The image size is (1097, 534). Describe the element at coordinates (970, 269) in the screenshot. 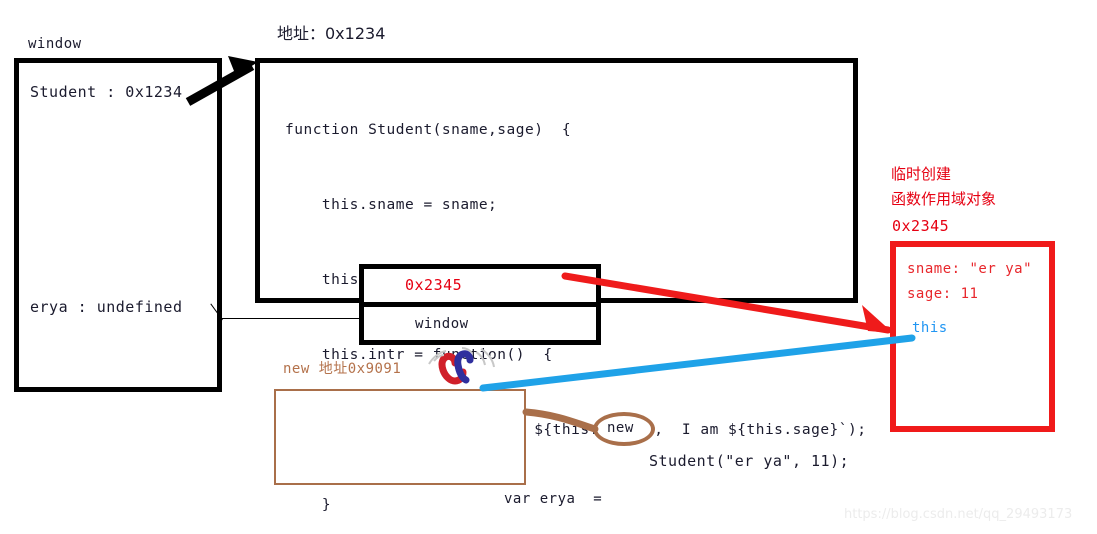

I see `scope-field-sname: sname: "er ya"` at that location.